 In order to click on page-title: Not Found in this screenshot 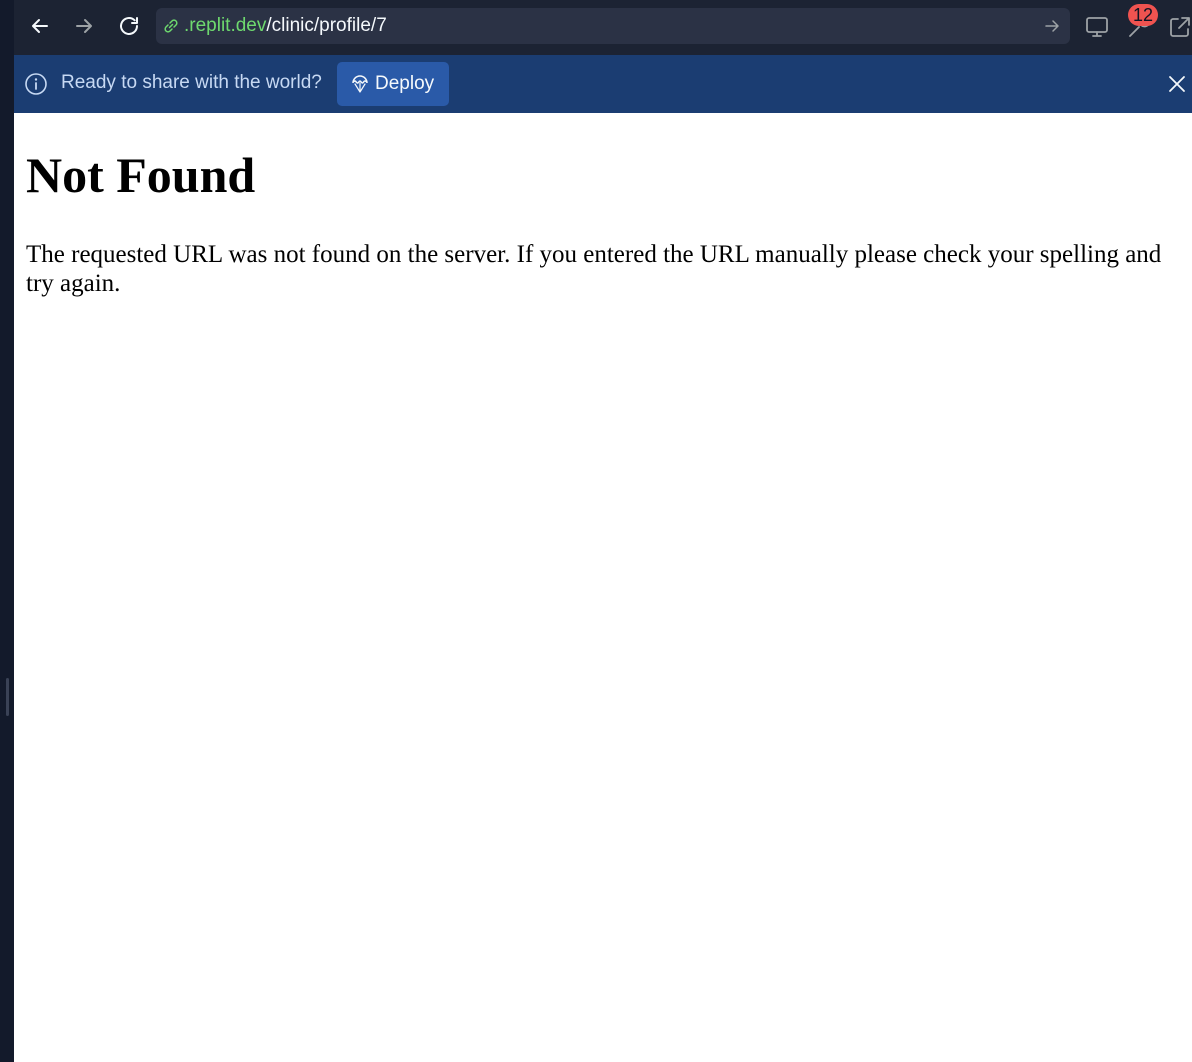, I will do `click(141, 175)`.